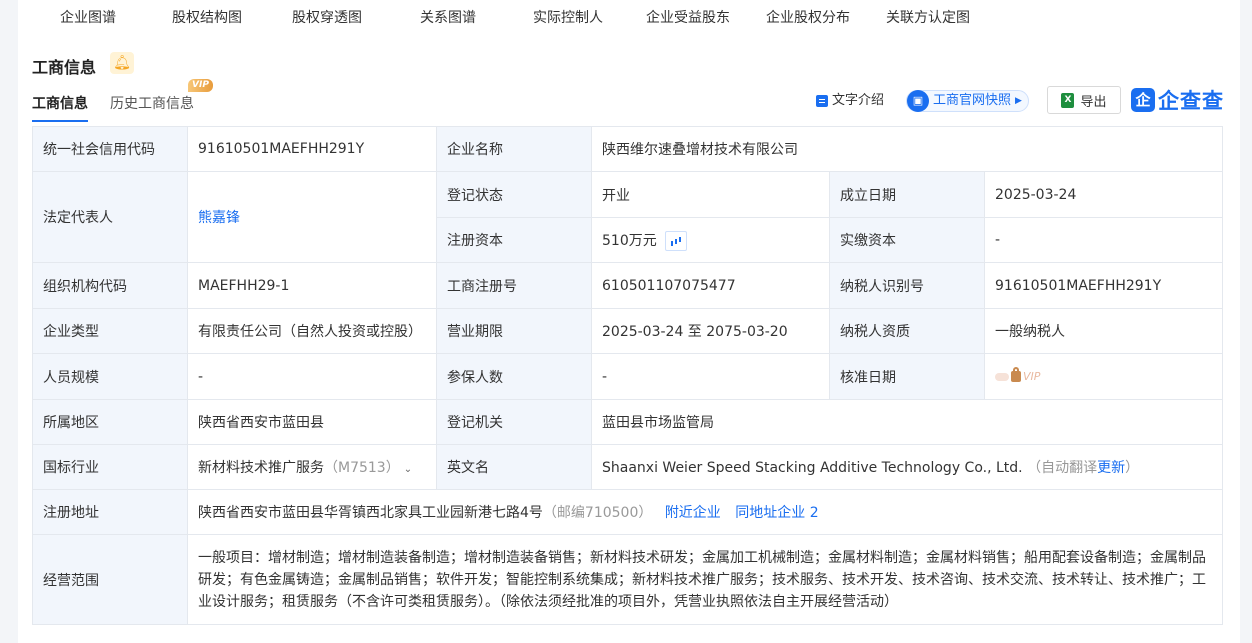 The image size is (1252, 643). What do you see at coordinates (110, 579) in the screenshot?
I see `scope-label: 经营范围` at bounding box center [110, 579].